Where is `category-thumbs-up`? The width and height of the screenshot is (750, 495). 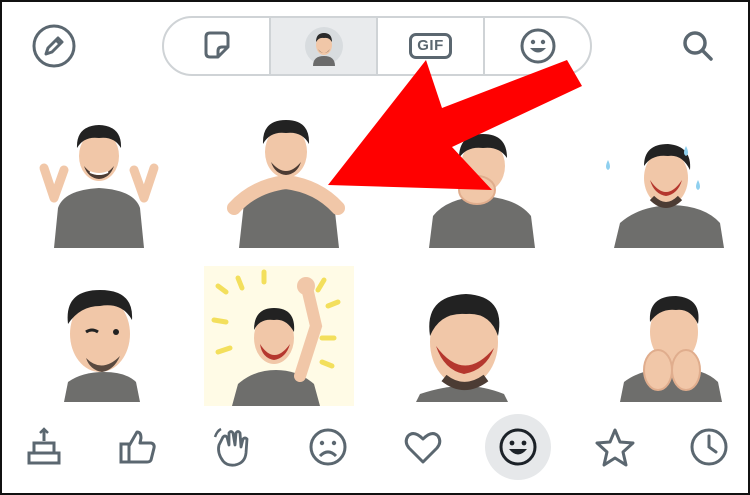 category-thumbs-up is located at coordinates (138, 447).